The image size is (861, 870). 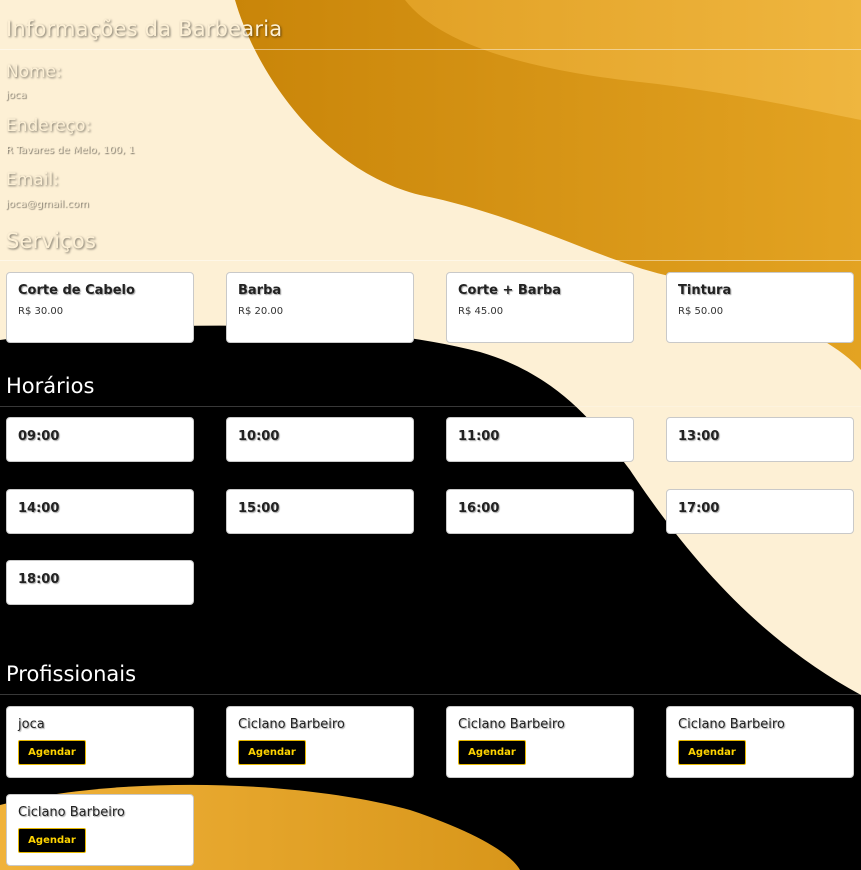 I want to click on service-name: Tintura, so click(x=705, y=290).